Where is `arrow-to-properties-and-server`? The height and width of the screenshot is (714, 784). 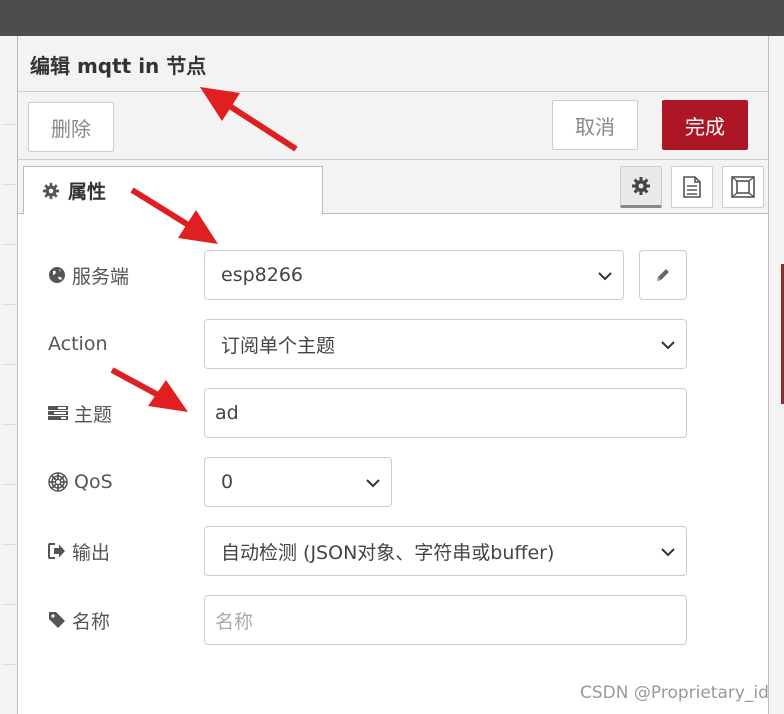 arrow-to-properties-and-server is located at coordinates (174, 215).